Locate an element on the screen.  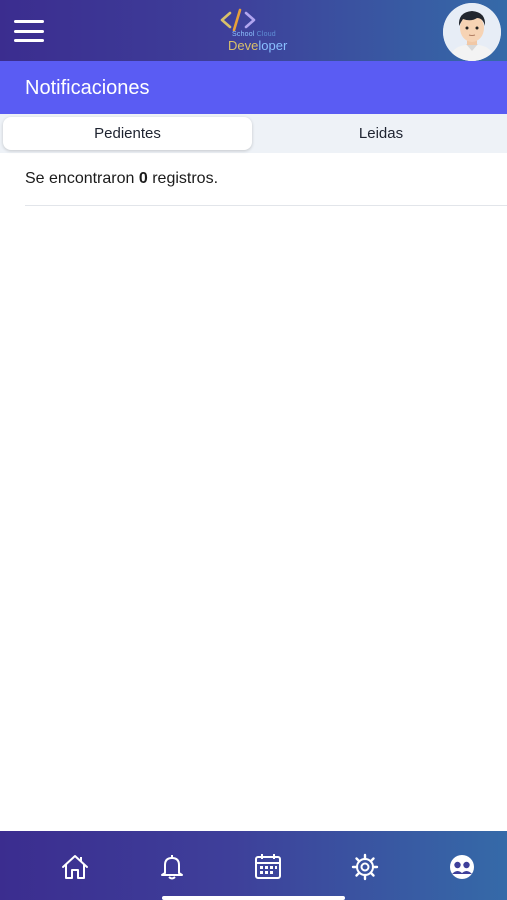
tab-pending: Pedientes is located at coordinates (127, 133).